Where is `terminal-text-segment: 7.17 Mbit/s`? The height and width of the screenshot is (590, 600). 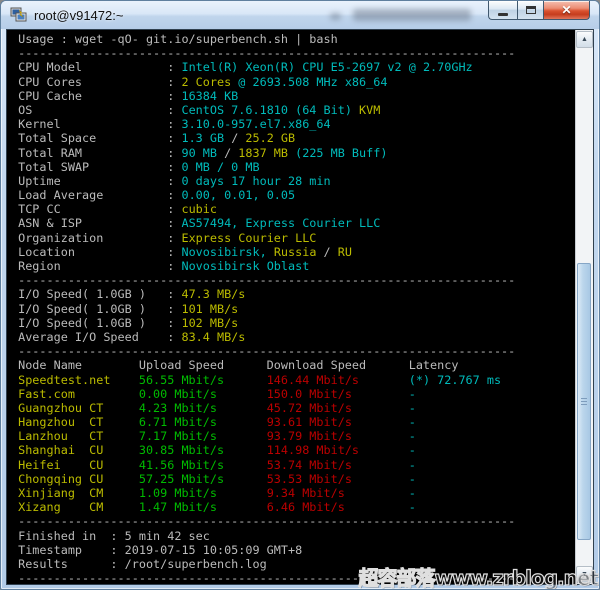
terminal-text-segment: 7.17 Mbit/s is located at coordinates (202, 436).